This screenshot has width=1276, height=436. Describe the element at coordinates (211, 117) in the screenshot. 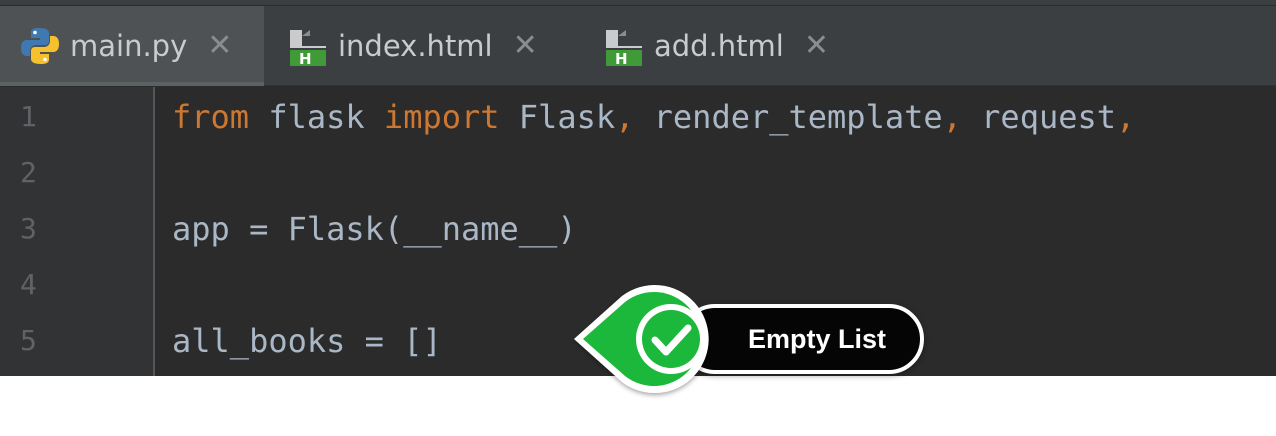

I see `keyword-from: from` at that location.